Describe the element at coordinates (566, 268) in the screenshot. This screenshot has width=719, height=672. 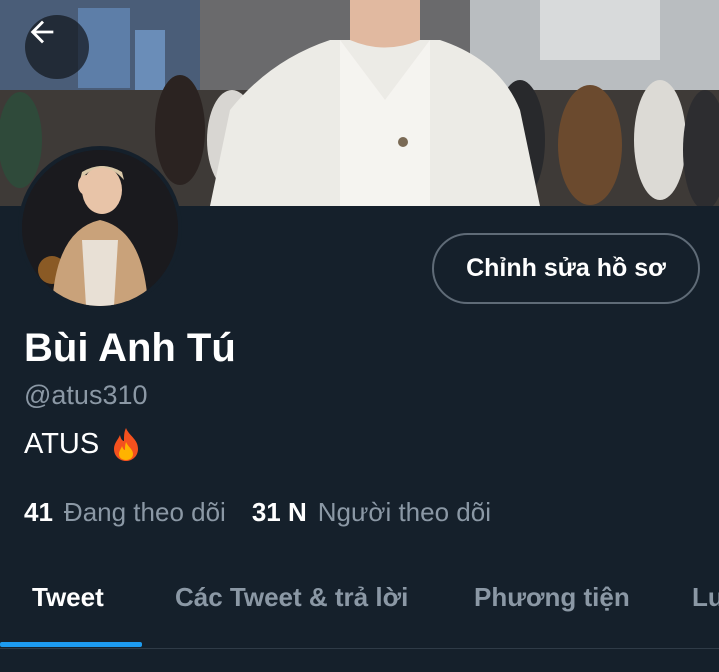
I see `edit-profile-button: Chỉnh sửa hồ sơ` at that location.